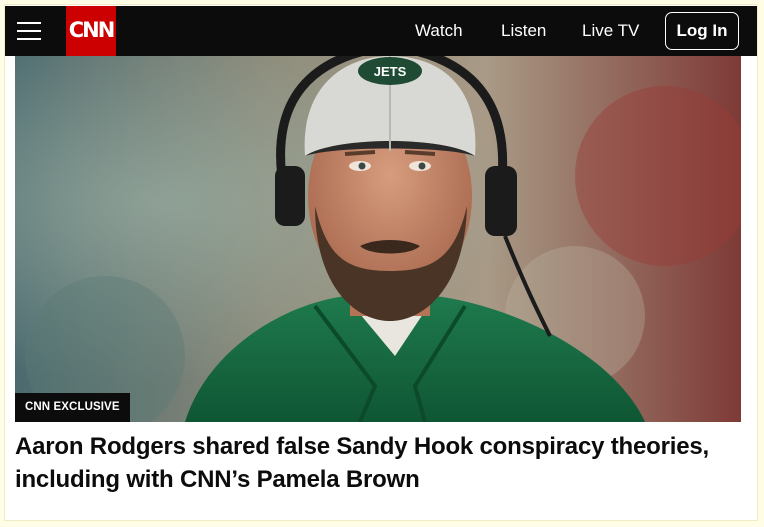 This screenshot has width=764, height=527. I want to click on hamburger-menu-icon, so click(29, 31).